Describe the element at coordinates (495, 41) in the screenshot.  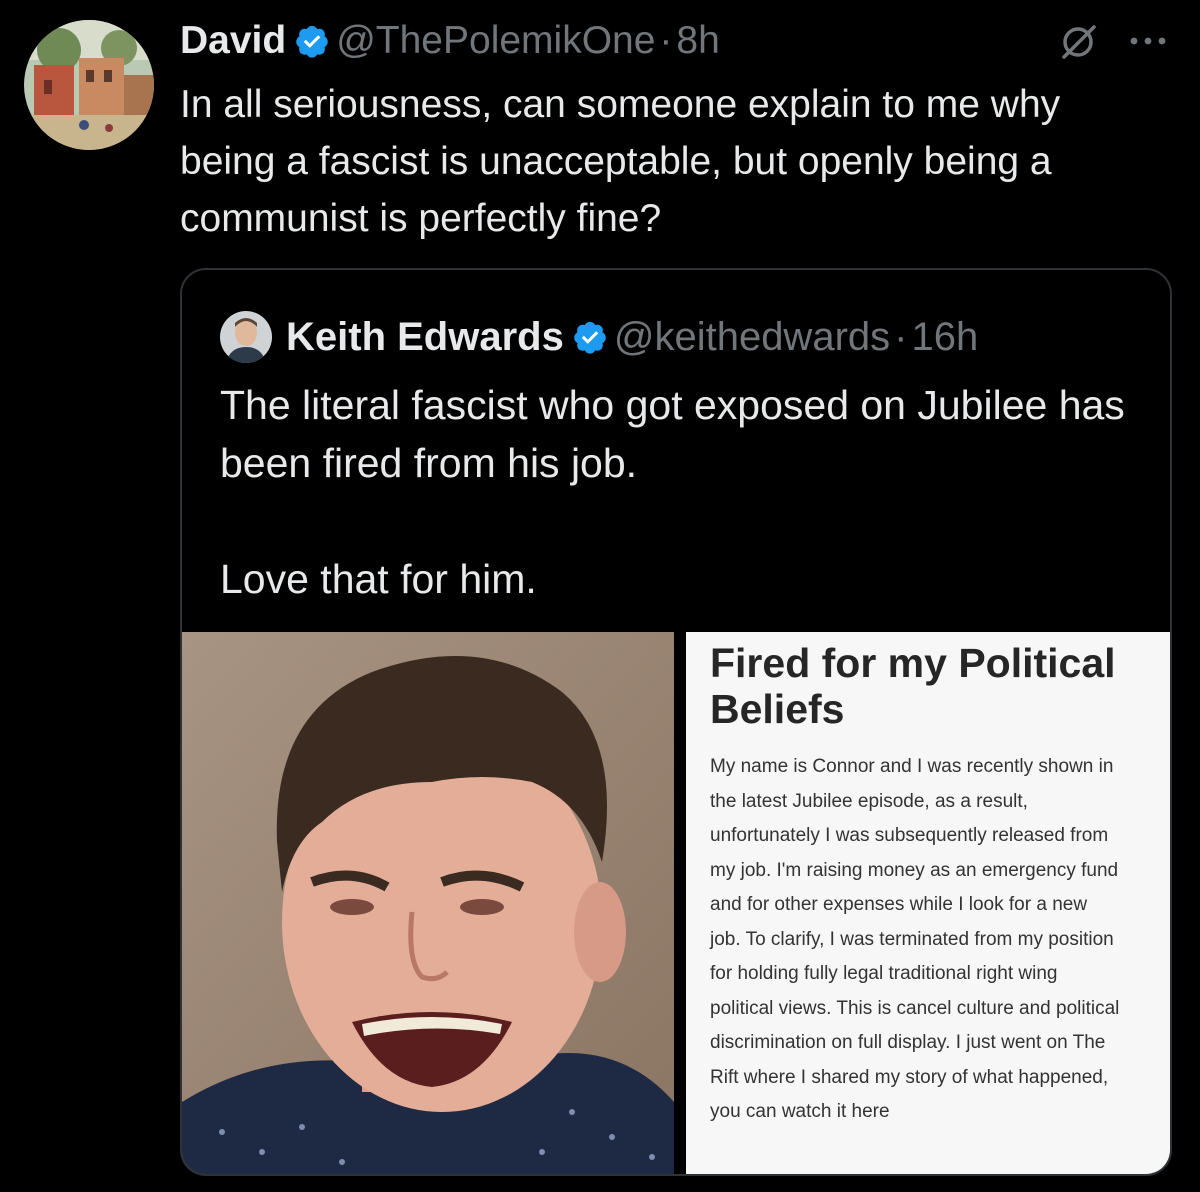
I see `author-handle: @ThePolemikOne` at that location.